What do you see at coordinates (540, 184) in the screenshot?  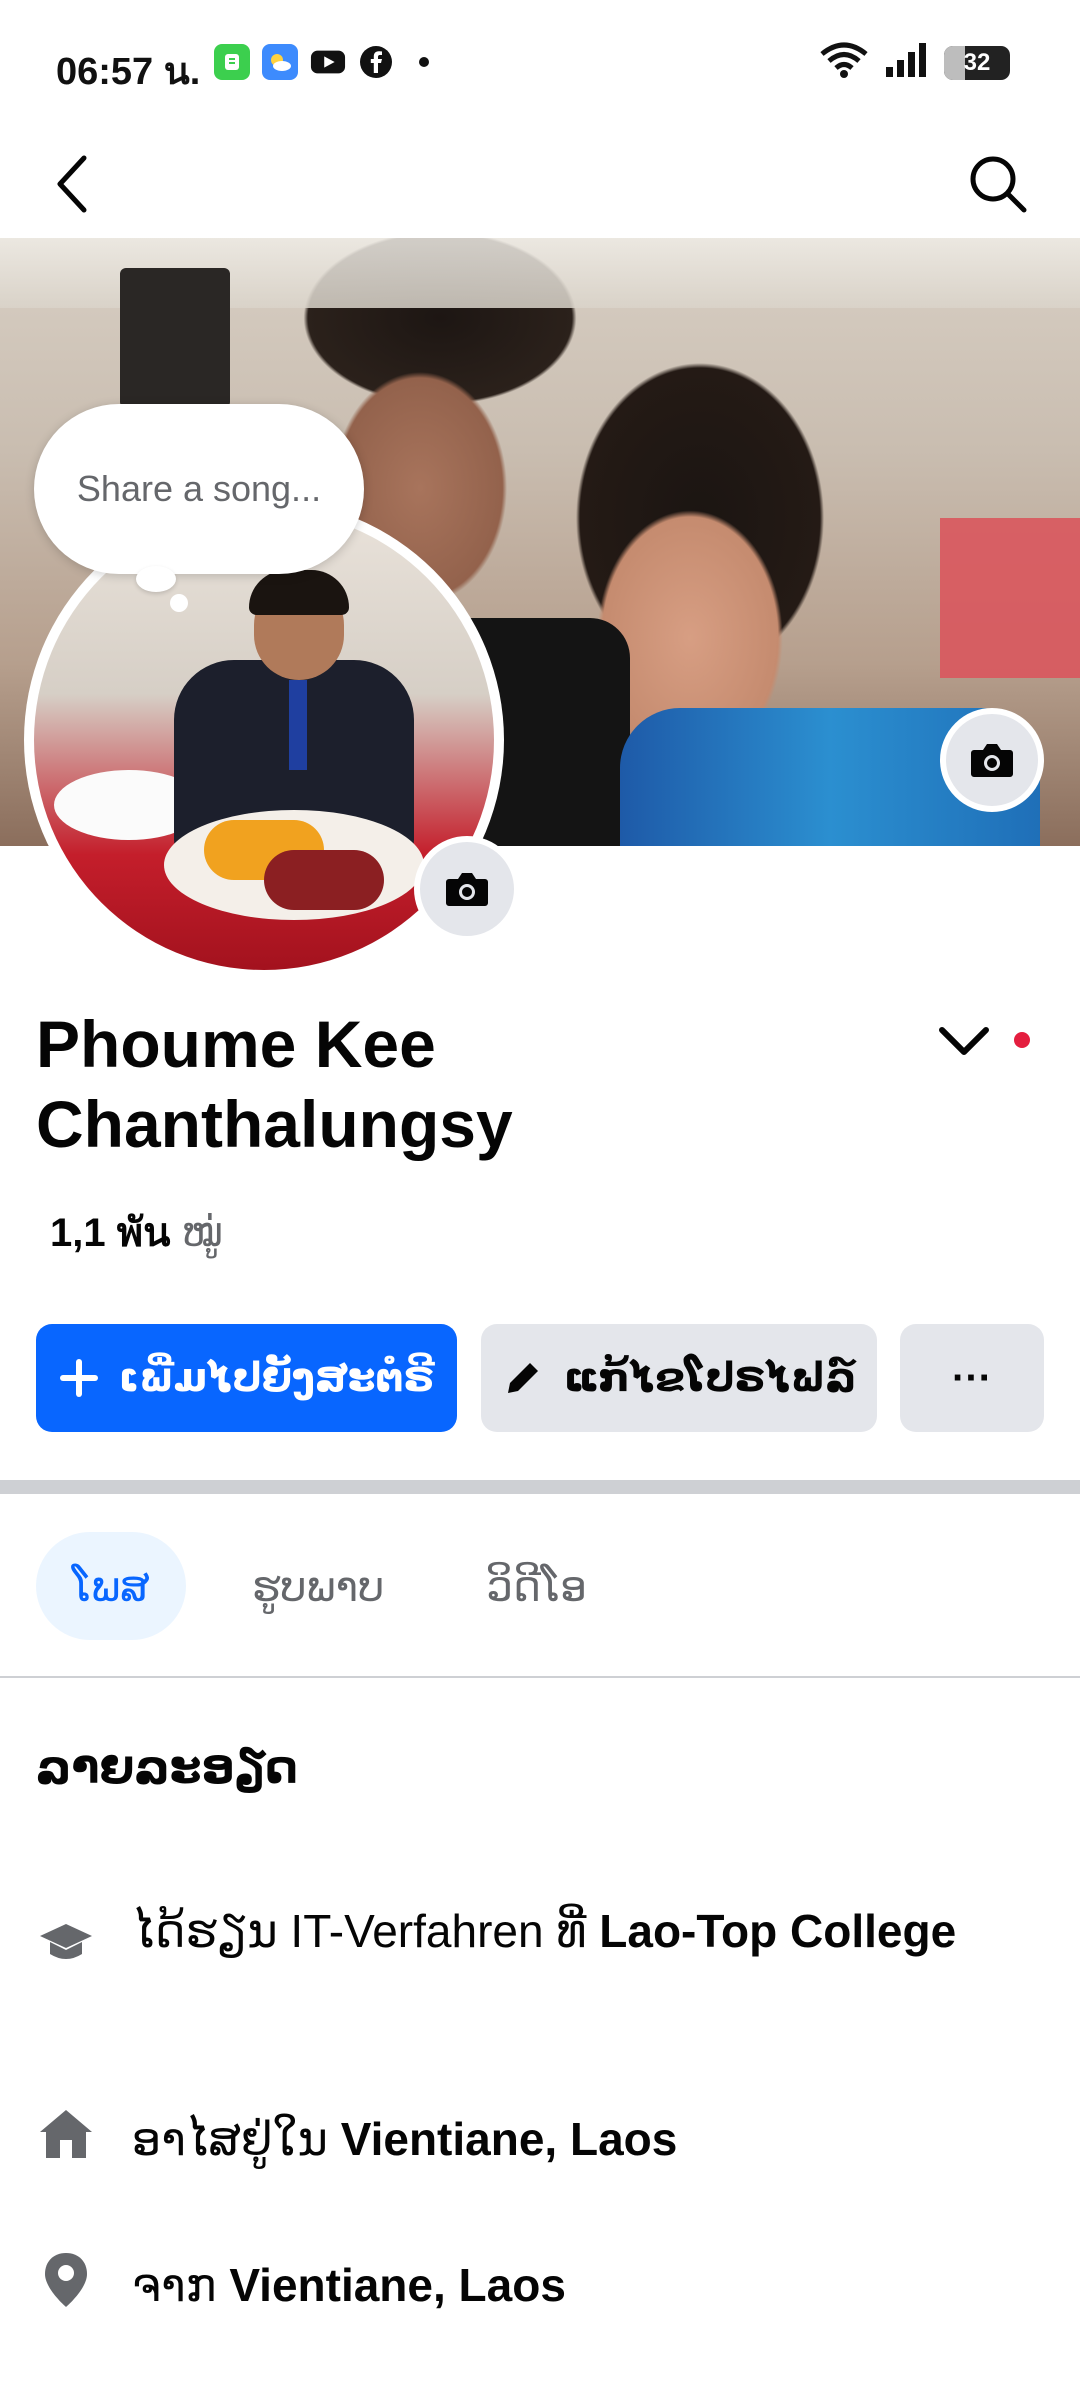 I see `top-bar` at bounding box center [540, 184].